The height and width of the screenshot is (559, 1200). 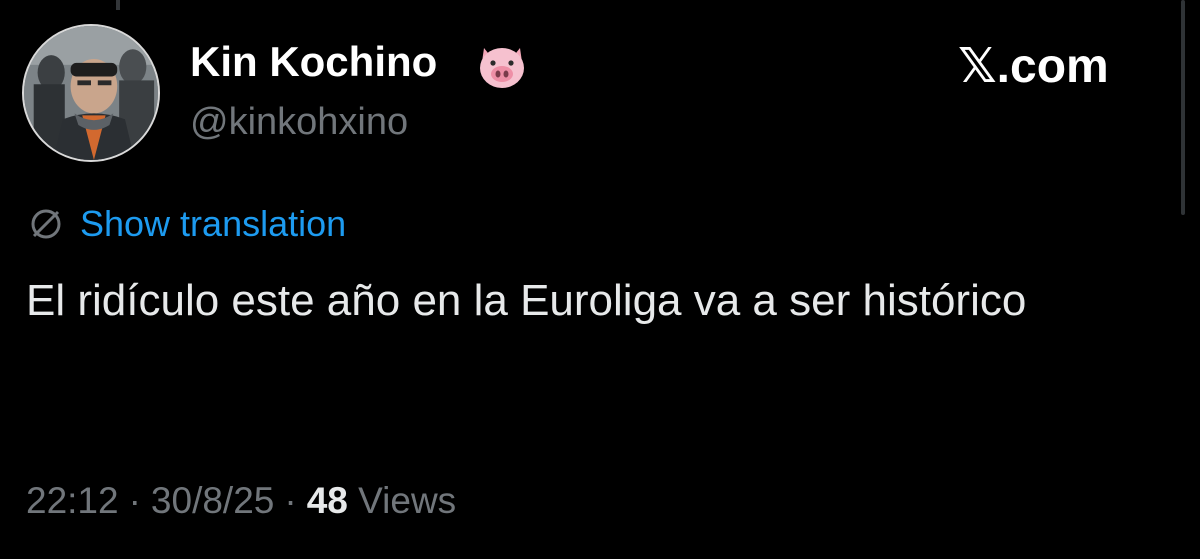 What do you see at coordinates (212, 500) in the screenshot?
I see `tweet-date: 30/8/25` at bounding box center [212, 500].